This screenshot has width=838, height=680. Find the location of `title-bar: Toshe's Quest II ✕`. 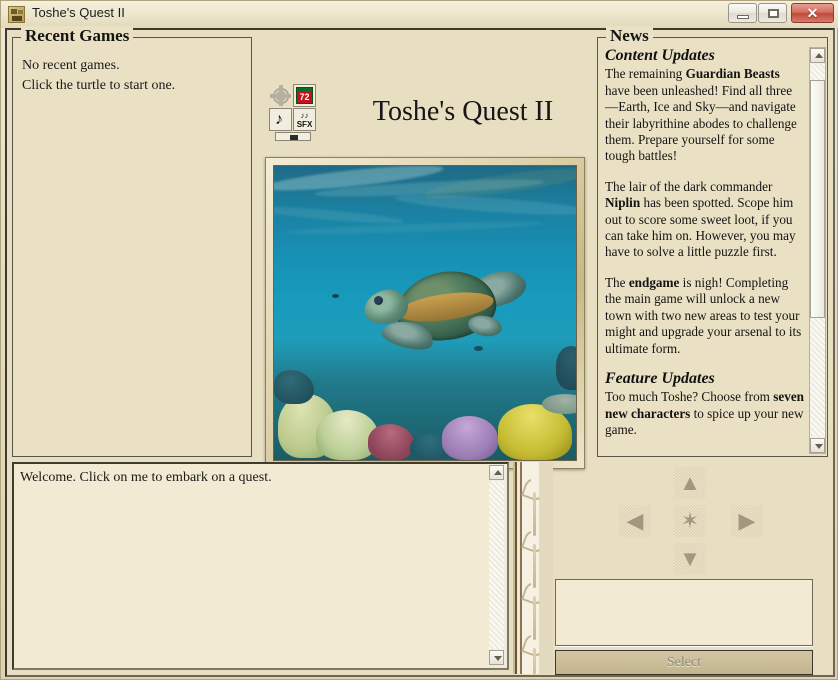

title-bar: Toshe's Quest II ✕ is located at coordinates (419, 14).